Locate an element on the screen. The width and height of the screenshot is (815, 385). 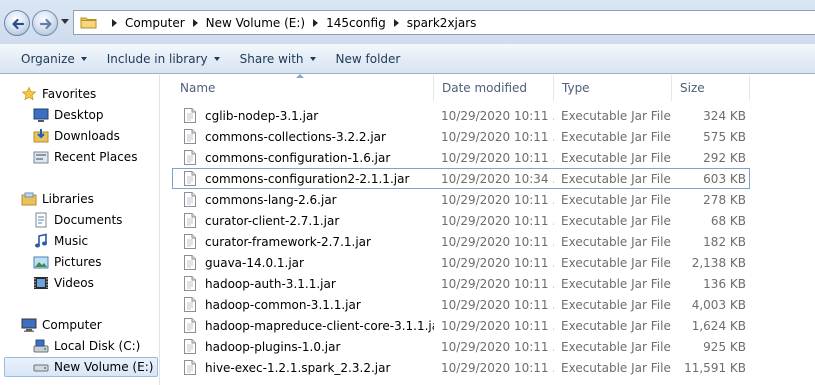
file-size: 11,591 KB is located at coordinates (715, 367).